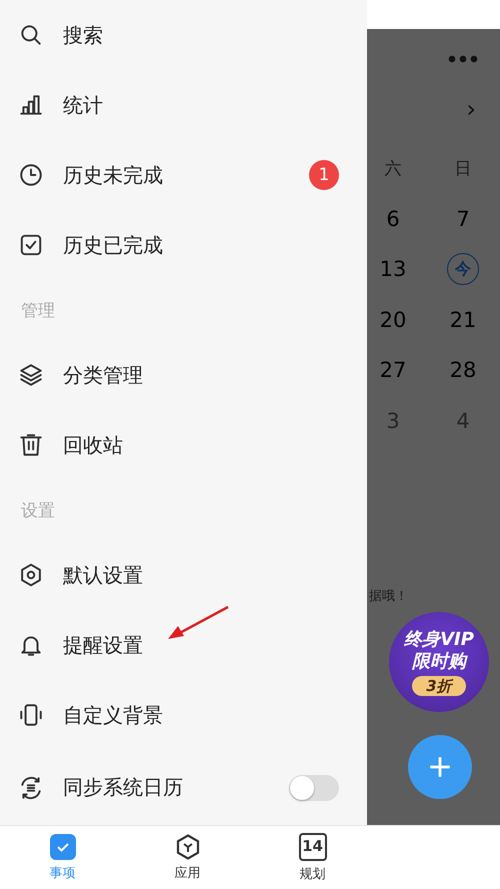  I want to click on weekday-label: 六, so click(393, 169).